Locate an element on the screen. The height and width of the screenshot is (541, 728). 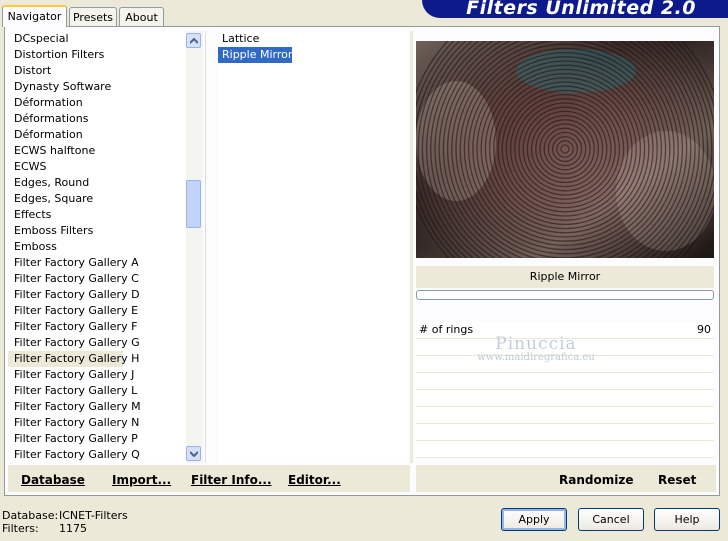
category-item: Filter Factory Gallery C is located at coordinates (96, 279).